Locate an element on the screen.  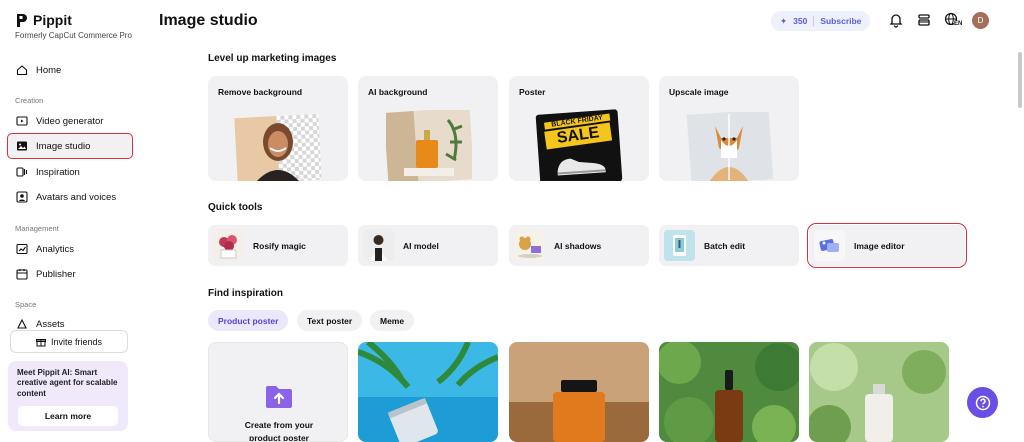
inspiration-icon is located at coordinates (22, 172).